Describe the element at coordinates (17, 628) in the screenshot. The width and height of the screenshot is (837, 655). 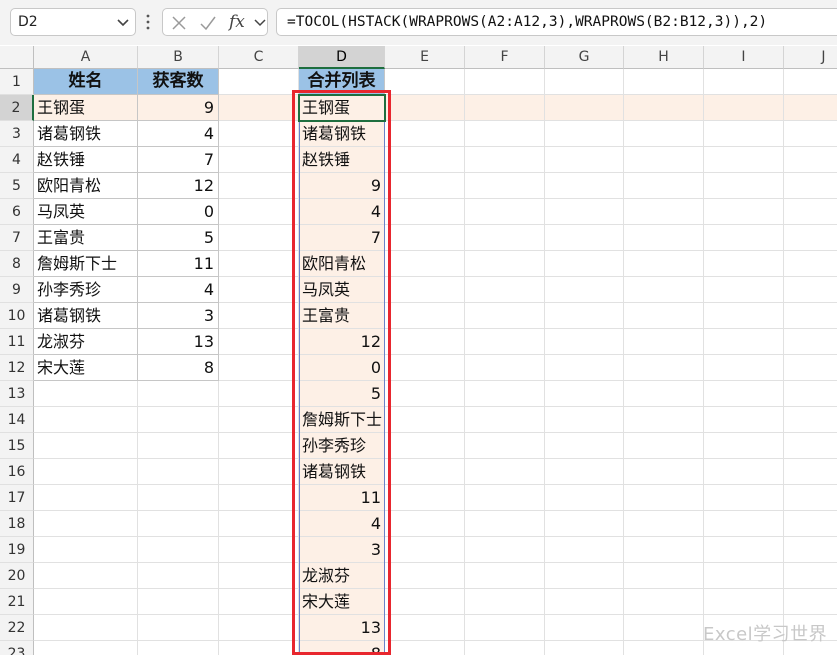
I see `row-header-22: 22` at that location.